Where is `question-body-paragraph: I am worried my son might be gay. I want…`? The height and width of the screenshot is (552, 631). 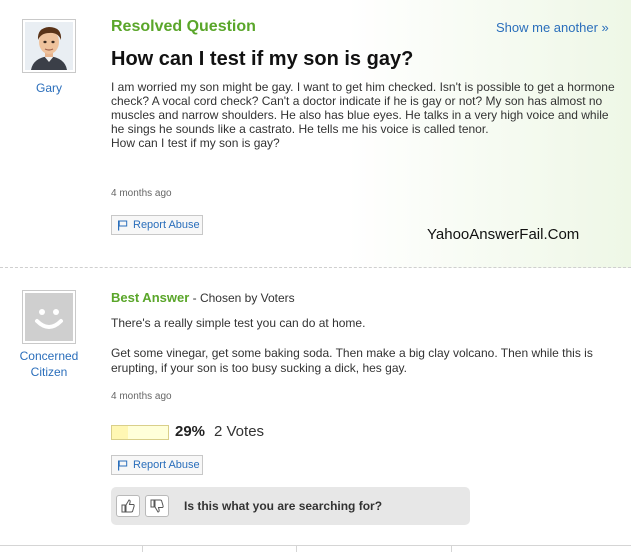
question-body-paragraph: I am worried my son might be gay. I want… is located at coordinates (363, 108).